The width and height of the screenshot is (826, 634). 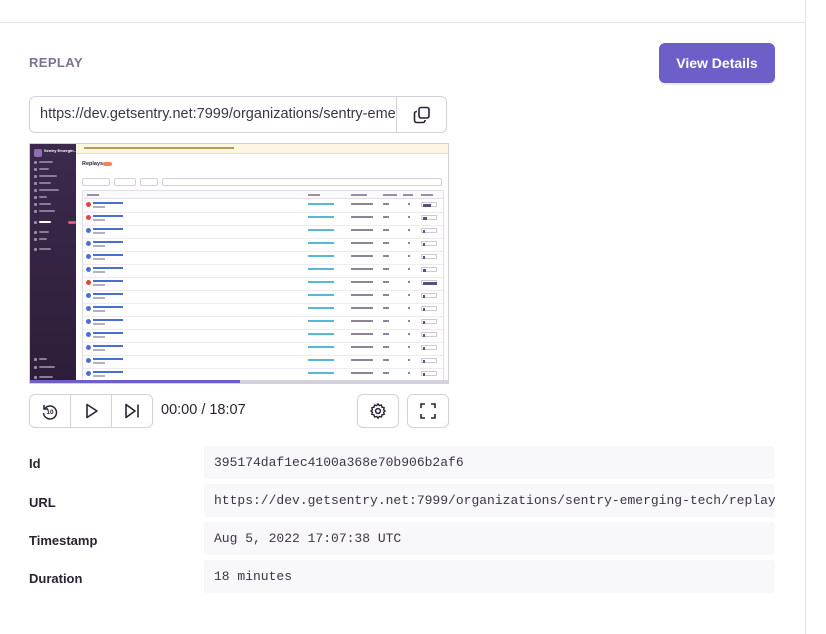 I want to click on preview-page-title: Replays, so click(x=93, y=164).